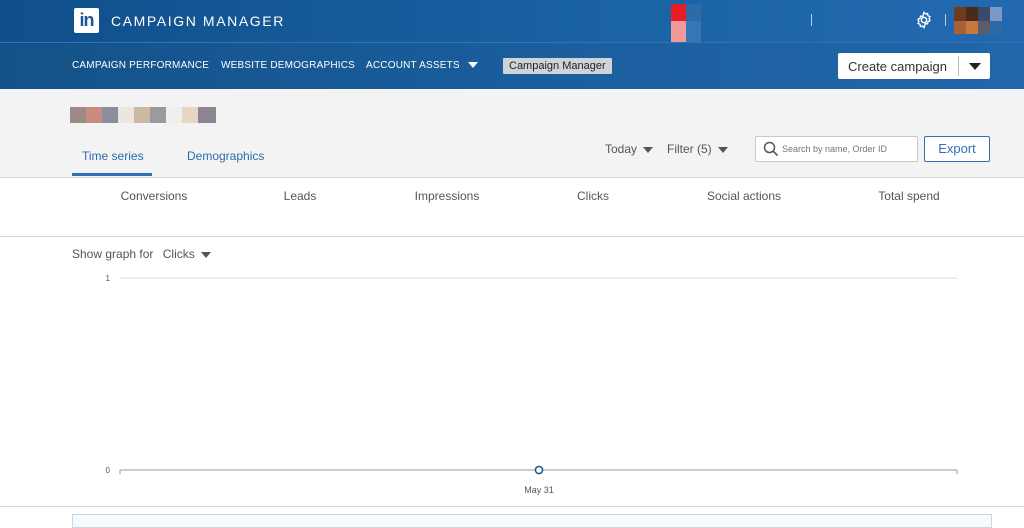 The width and height of the screenshot is (1024, 528). What do you see at coordinates (539, 470) in the screenshot?
I see `data-point` at bounding box center [539, 470].